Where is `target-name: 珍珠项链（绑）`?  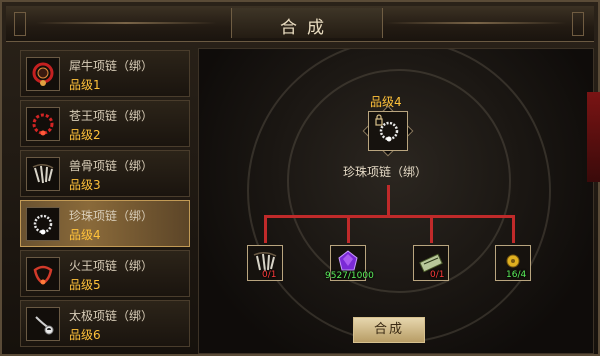 target-name: 珍珠项链（绑） is located at coordinates (385, 172).